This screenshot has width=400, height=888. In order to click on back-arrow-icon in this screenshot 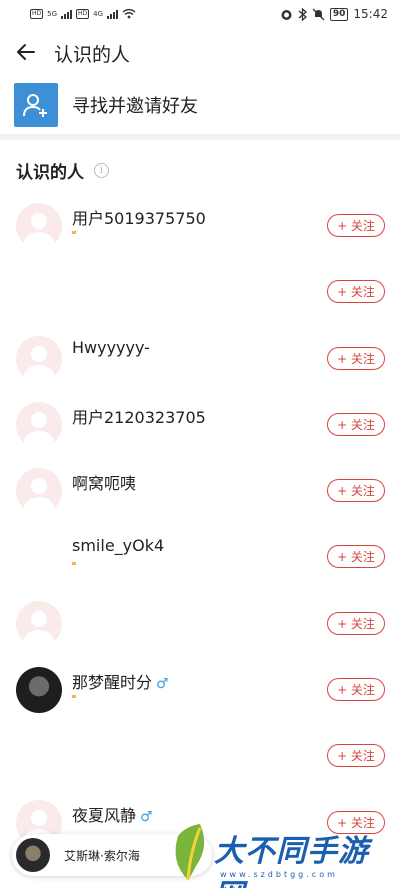, I will do `click(26, 52)`.